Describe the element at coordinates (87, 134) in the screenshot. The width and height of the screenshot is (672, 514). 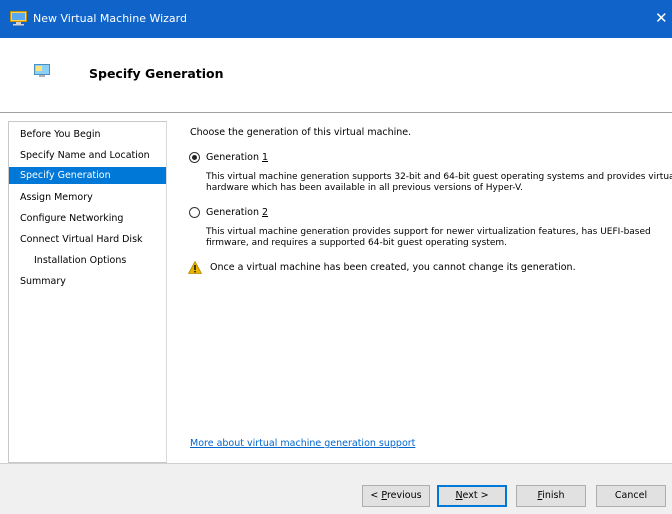
I see `nav-item-before-you-begin: Before You Begin` at that location.